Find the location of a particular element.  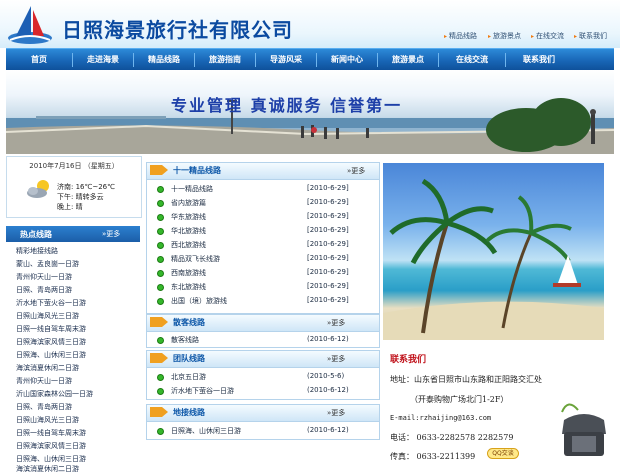

toplink-label: 联系我们 is located at coordinates (593, 36).